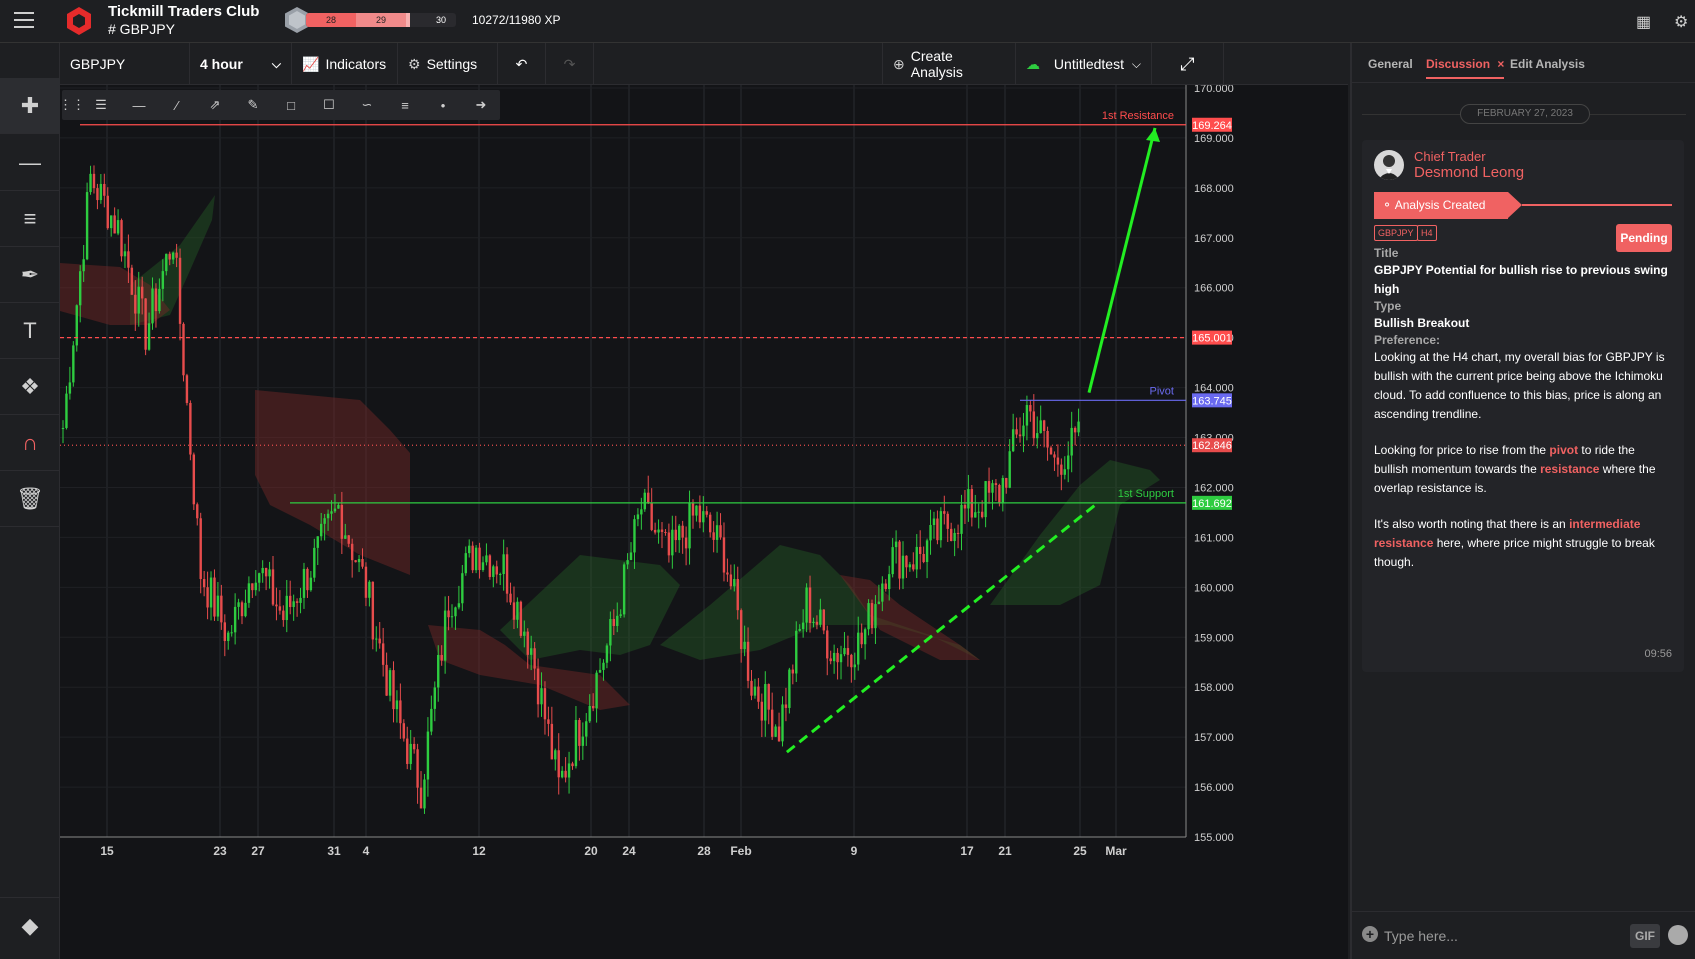  Describe the element at coordinates (367, 105) in the screenshot. I see `path-icon: ∽` at that location.